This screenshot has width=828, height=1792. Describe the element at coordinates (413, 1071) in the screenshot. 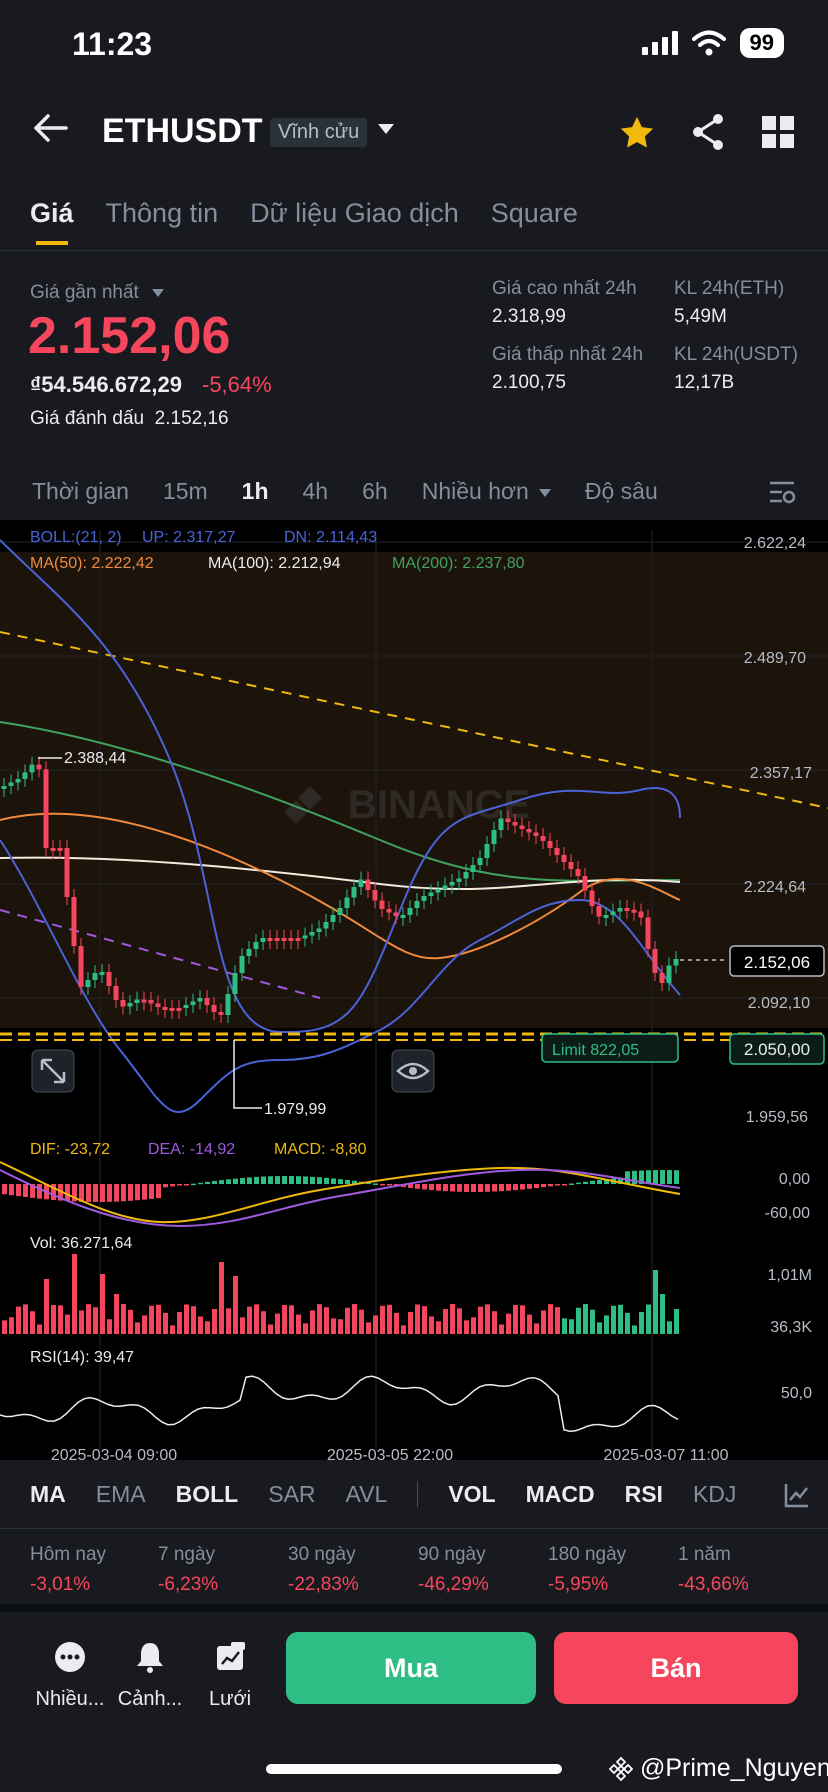

I see `visibility-button` at that location.